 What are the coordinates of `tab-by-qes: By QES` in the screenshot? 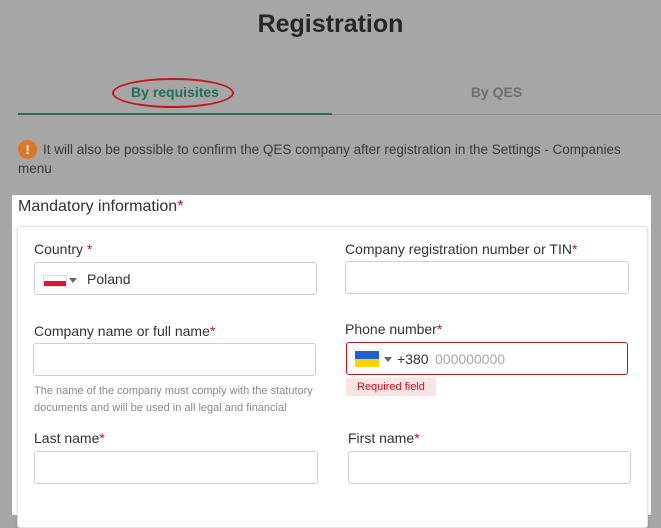 It's located at (496, 92).